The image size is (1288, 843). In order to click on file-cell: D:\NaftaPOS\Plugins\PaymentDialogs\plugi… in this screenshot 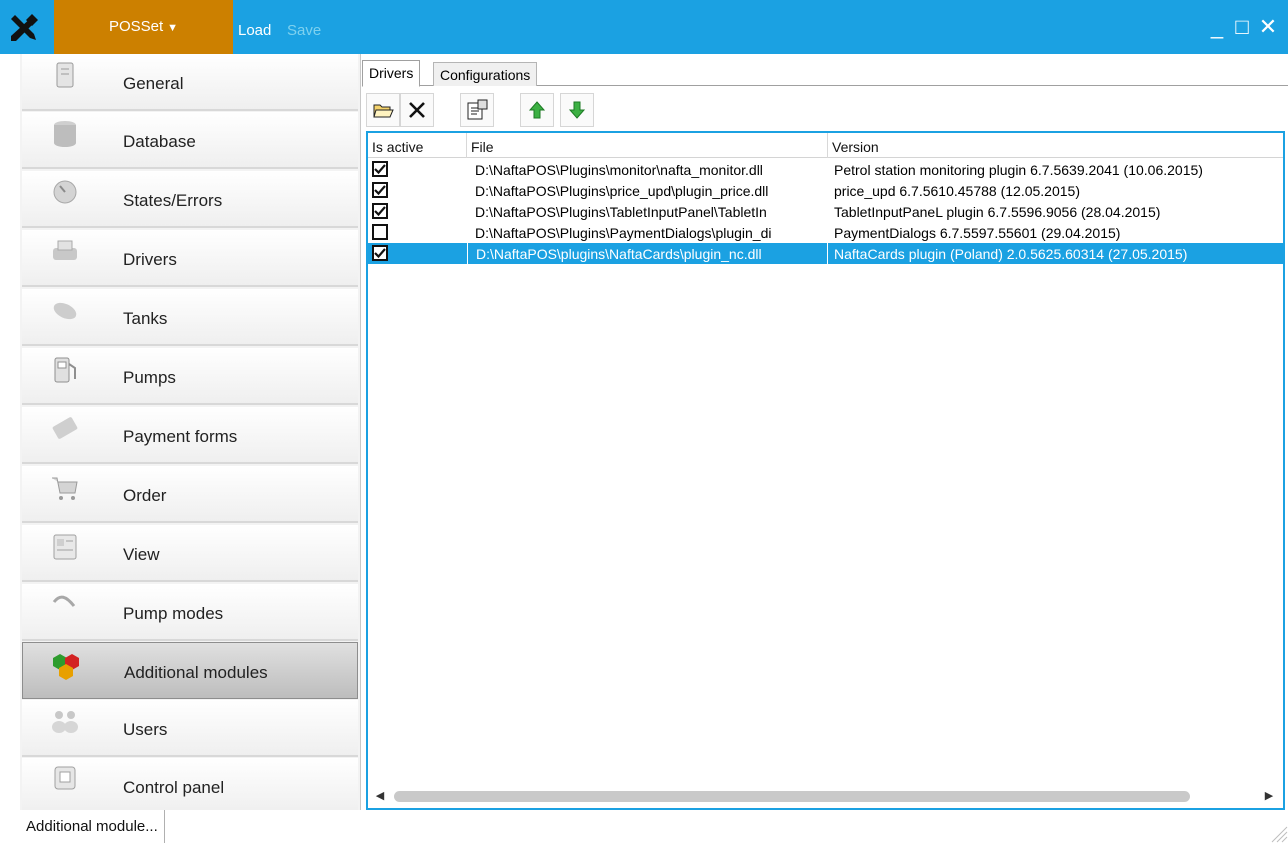, I will do `click(623, 233)`.